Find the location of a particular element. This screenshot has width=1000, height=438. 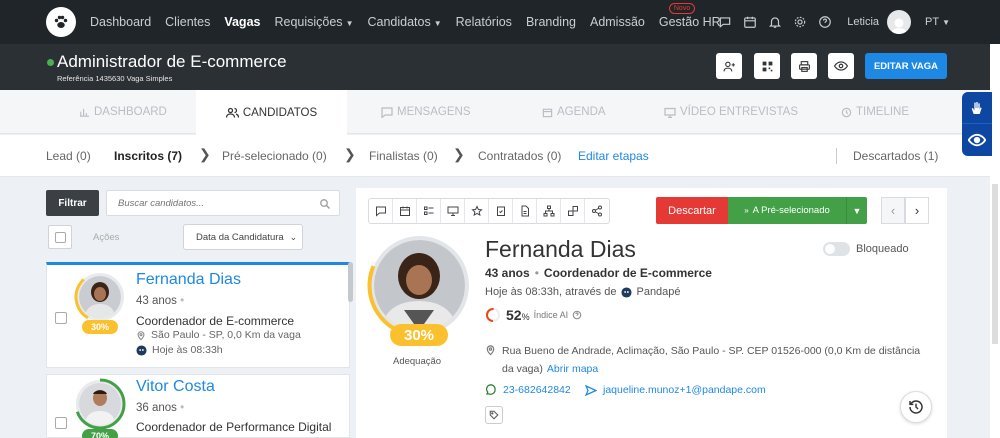

transfer-icon is located at coordinates (573, 211).